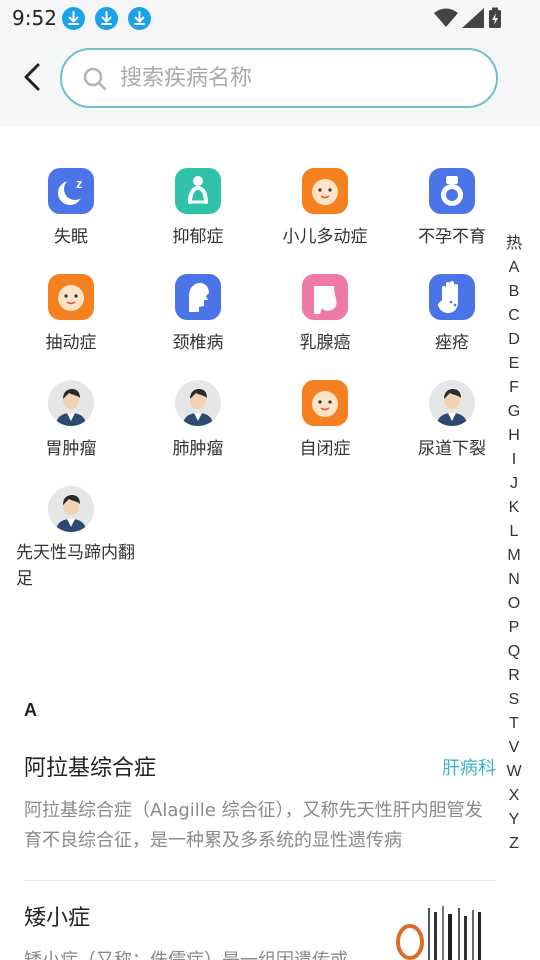 This screenshot has width=540, height=960. I want to click on hot-item-label: 肺肿瘤, so click(198, 449).